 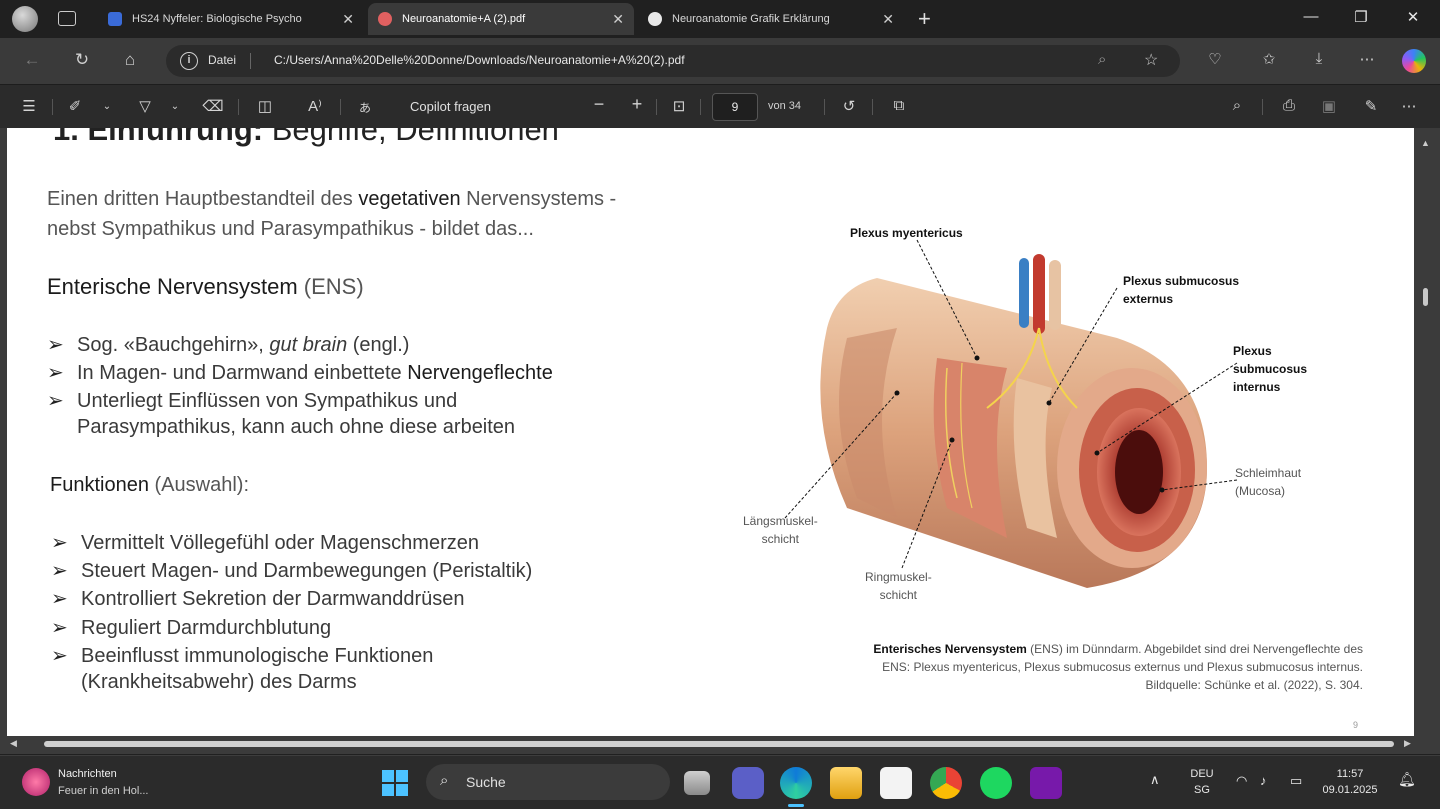 I want to click on workspaces-icon, so click(x=67, y=18).